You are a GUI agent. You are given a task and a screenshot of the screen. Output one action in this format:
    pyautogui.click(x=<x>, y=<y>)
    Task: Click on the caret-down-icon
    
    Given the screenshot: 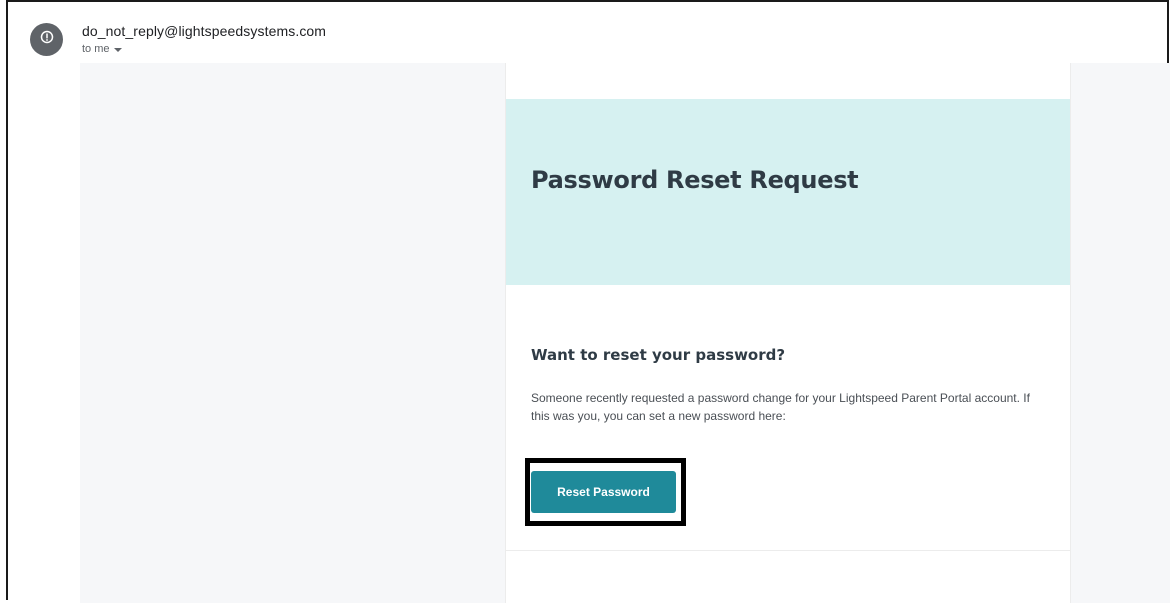 What is the action you would take?
    pyautogui.click(x=117, y=49)
    